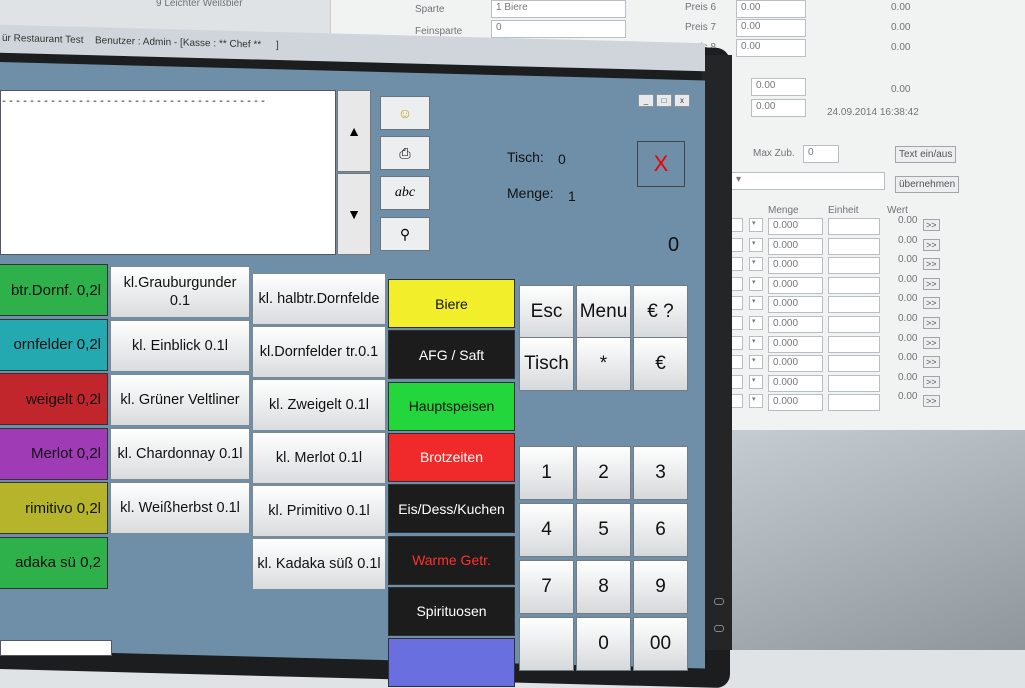 The width and height of the screenshot is (1025, 688). What do you see at coordinates (546, 530) in the screenshot?
I see `numpad-key: 4` at bounding box center [546, 530].